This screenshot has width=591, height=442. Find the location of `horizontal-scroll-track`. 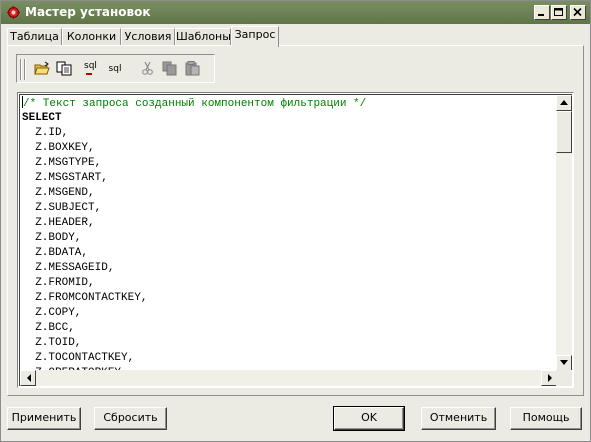

horizontal-scroll-track is located at coordinates (288, 378).